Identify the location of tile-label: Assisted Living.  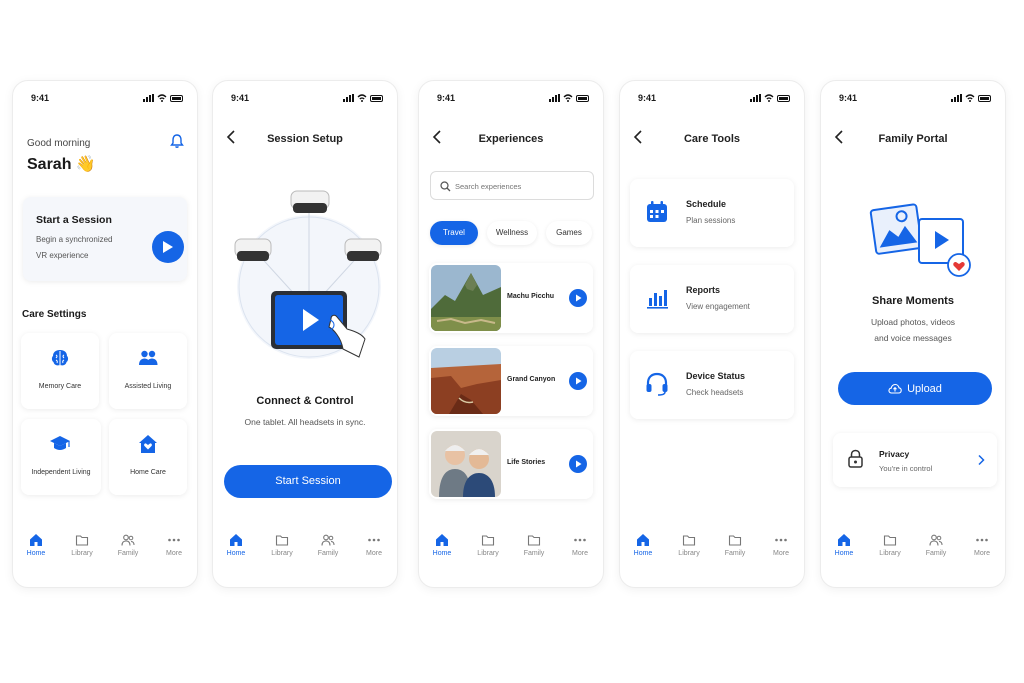
(148, 386).